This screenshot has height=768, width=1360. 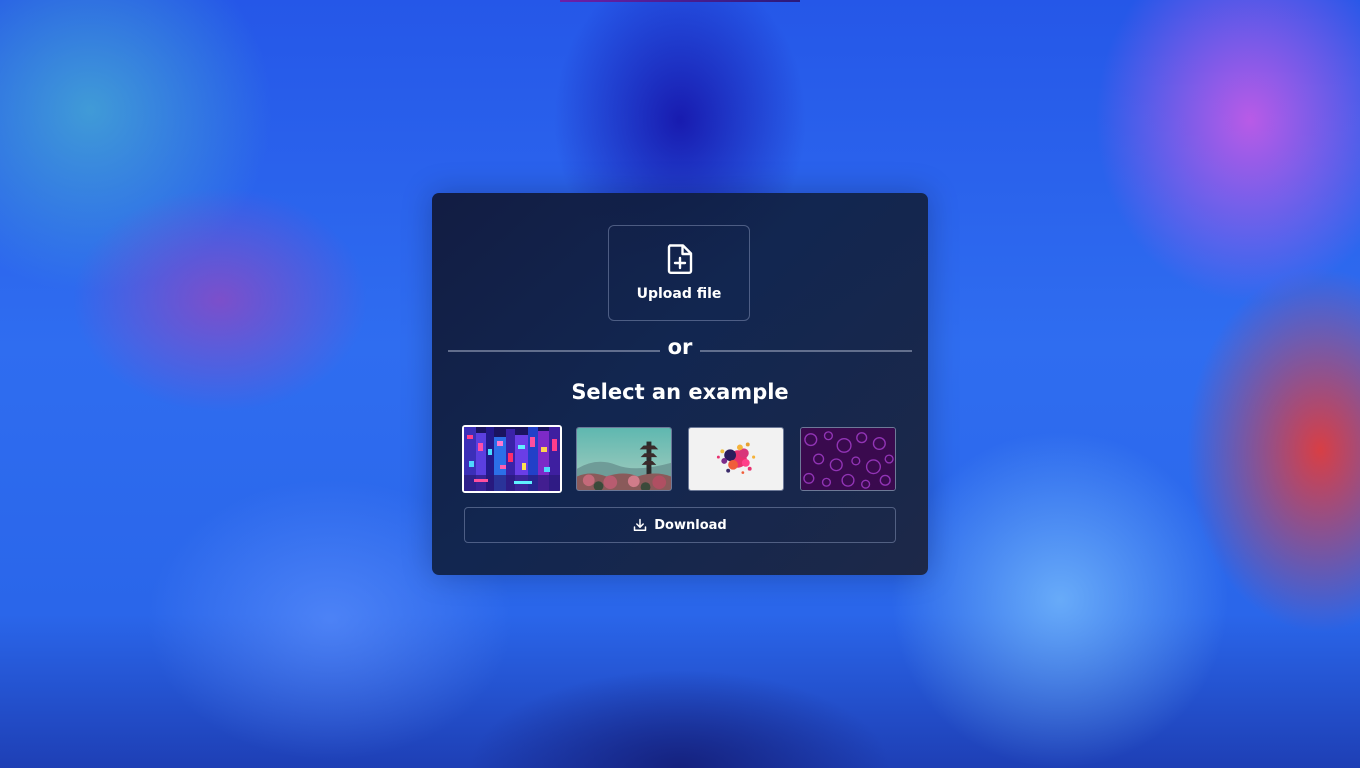 What do you see at coordinates (679, 294) in the screenshot?
I see `upload-file-label: Upload file` at bounding box center [679, 294].